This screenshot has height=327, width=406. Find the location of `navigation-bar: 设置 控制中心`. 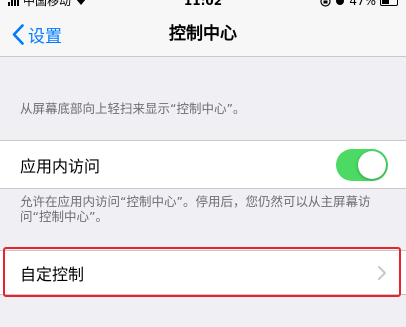

navigation-bar: 设置 控制中心 is located at coordinates (203, 34).